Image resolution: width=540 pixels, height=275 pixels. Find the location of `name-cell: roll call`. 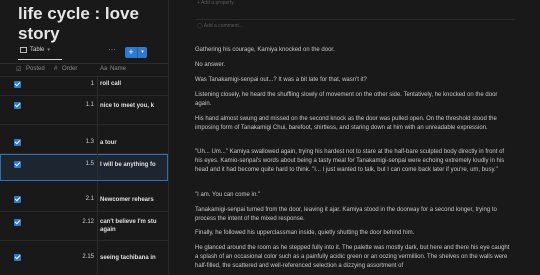

name-cell: roll call is located at coordinates (133, 84).